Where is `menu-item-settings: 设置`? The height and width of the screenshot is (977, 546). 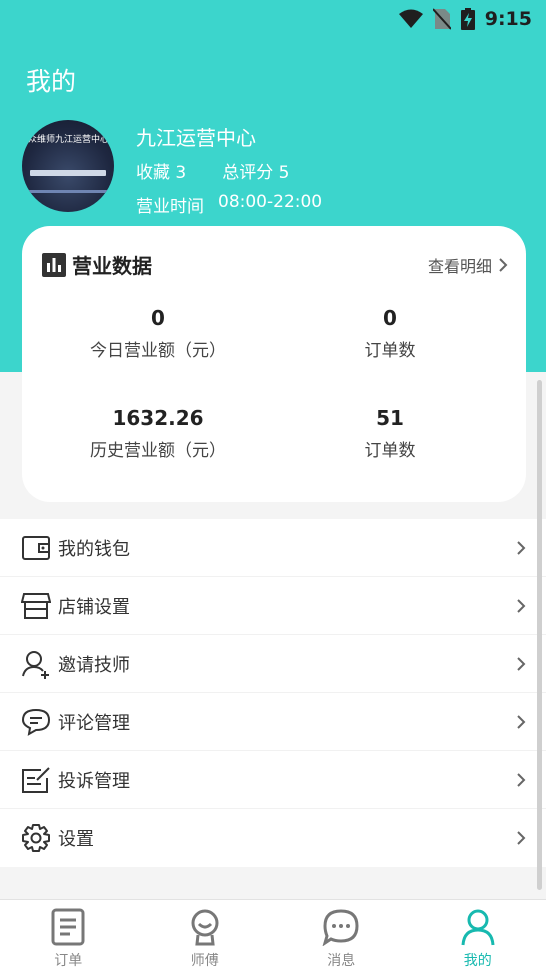 menu-item-settings: 设置 is located at coordinates (273, 838).